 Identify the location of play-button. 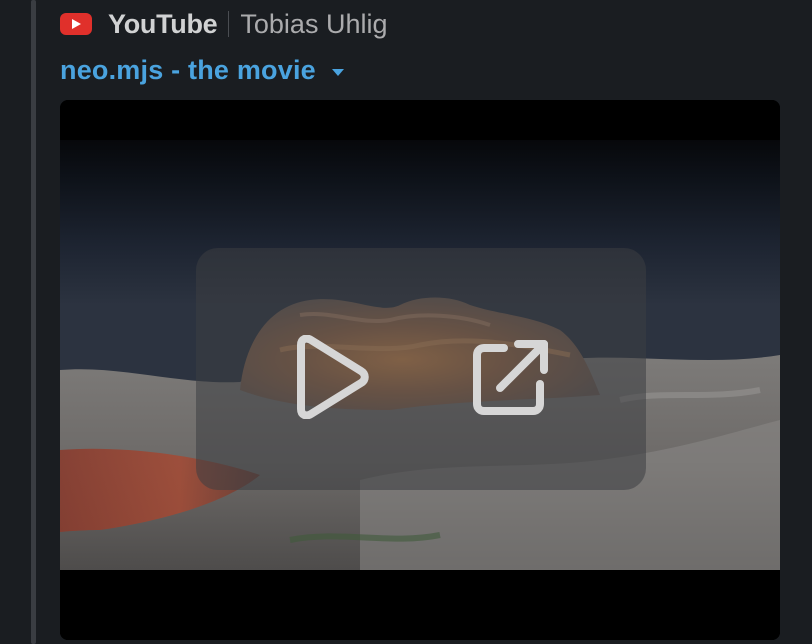
(331, 377).